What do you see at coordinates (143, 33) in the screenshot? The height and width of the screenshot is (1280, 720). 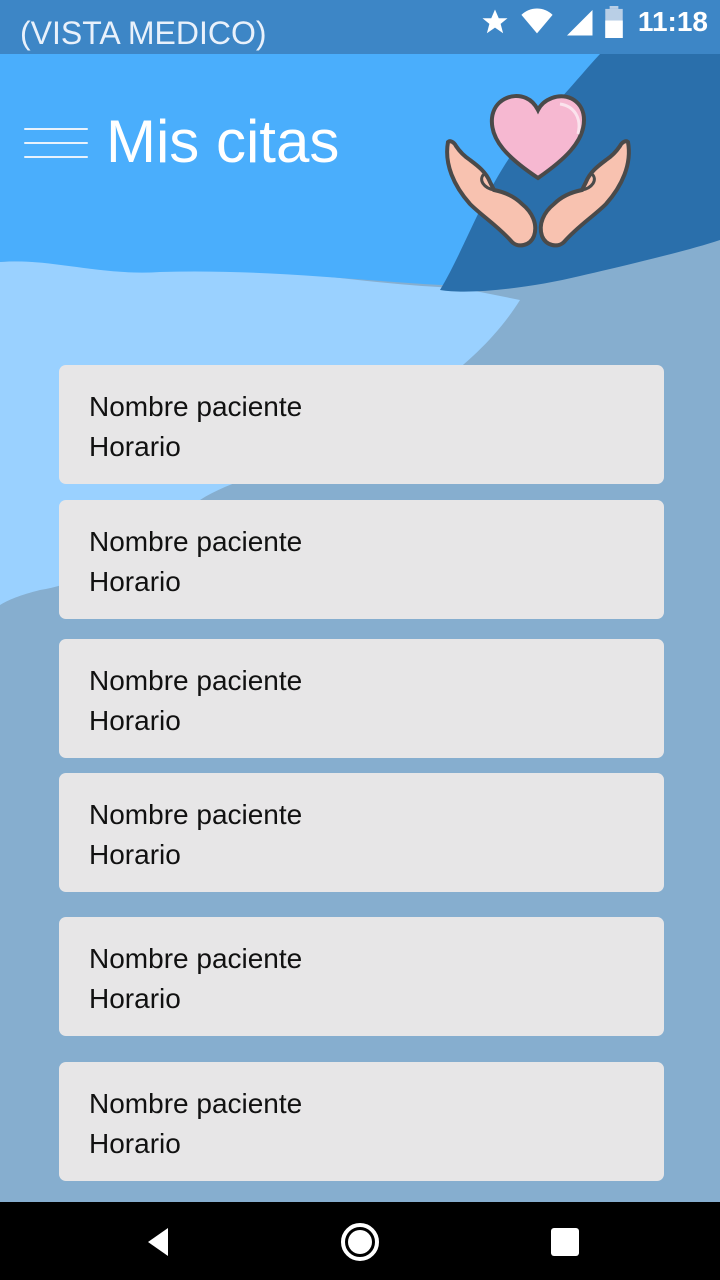 I see `view-label: (VISTA MEDICO)` at bounding box center [143, 33].